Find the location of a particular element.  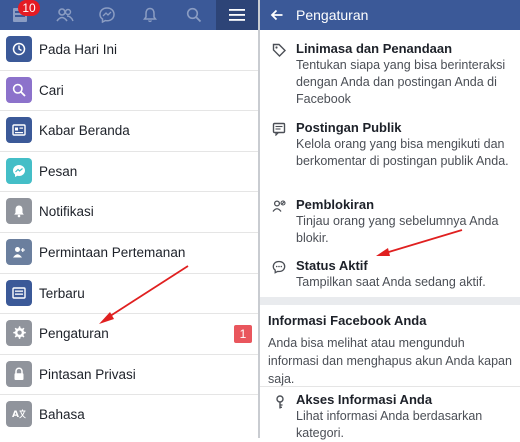

menu-item-recent: Terbaru is located at coordinates (129, 294).